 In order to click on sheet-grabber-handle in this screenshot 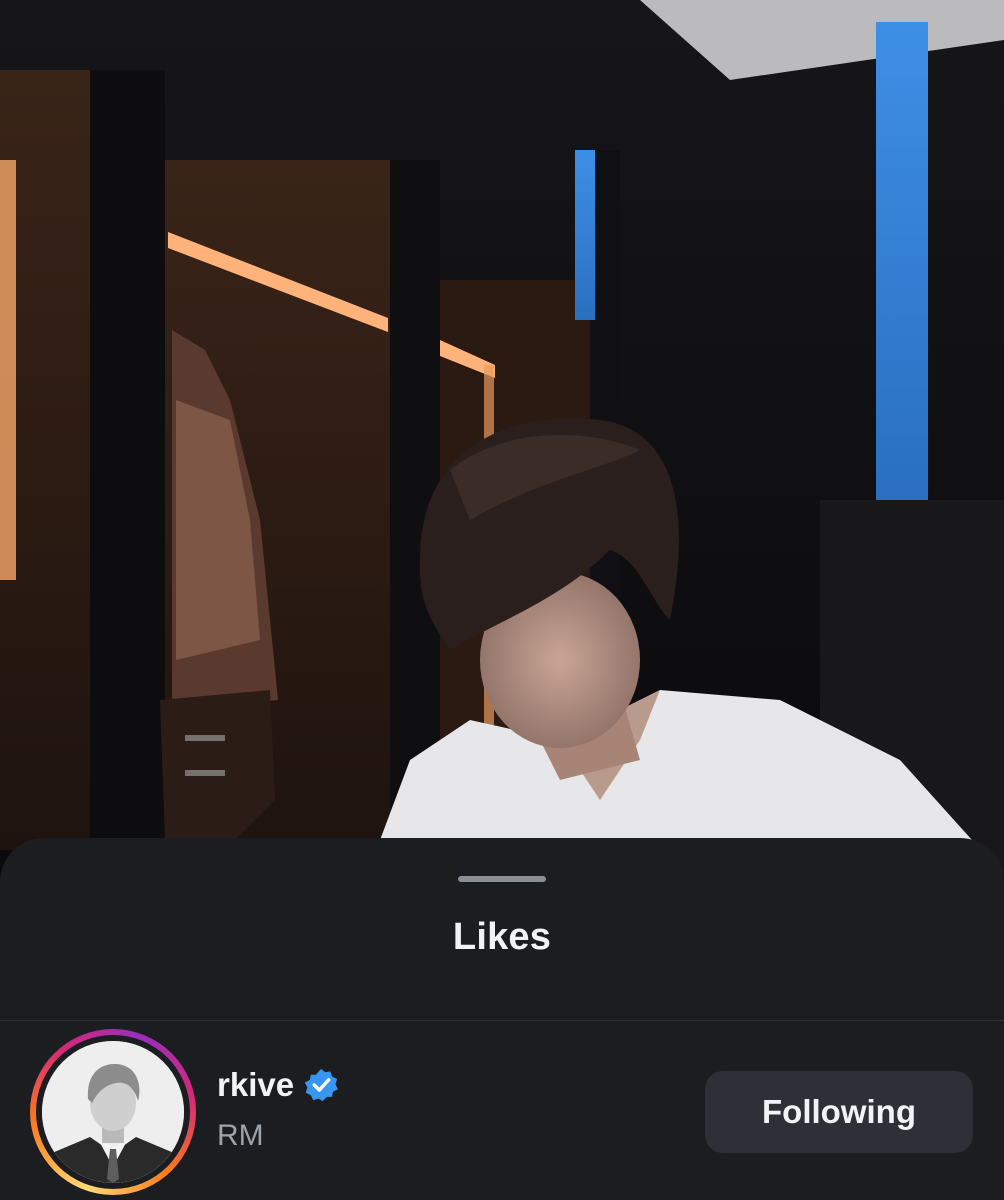, I will do `click(502, 879)`.